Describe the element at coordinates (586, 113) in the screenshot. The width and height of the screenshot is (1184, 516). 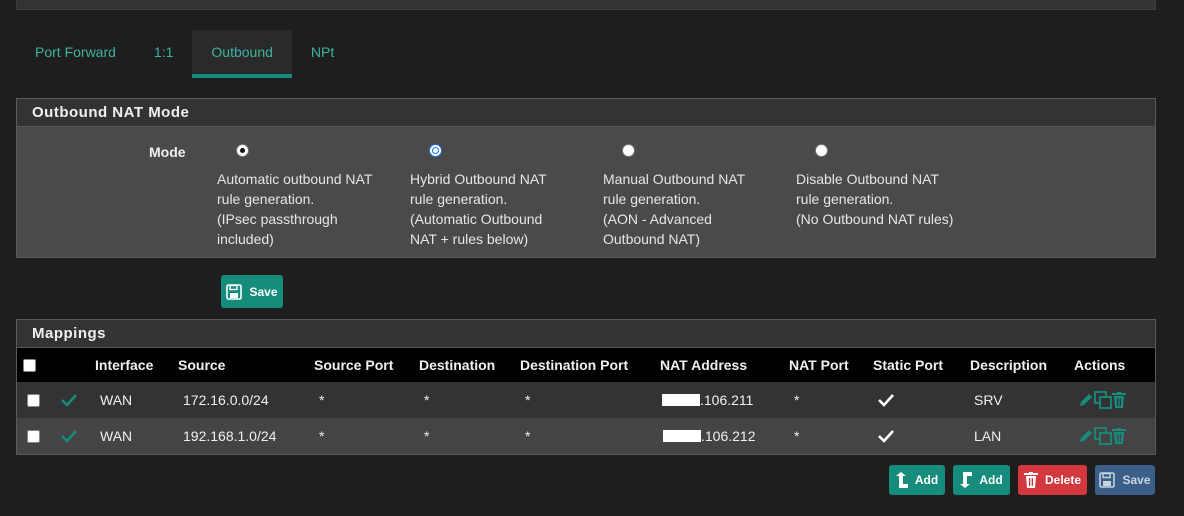
I see `panel-title: Outbound NAT Mode` at that location.